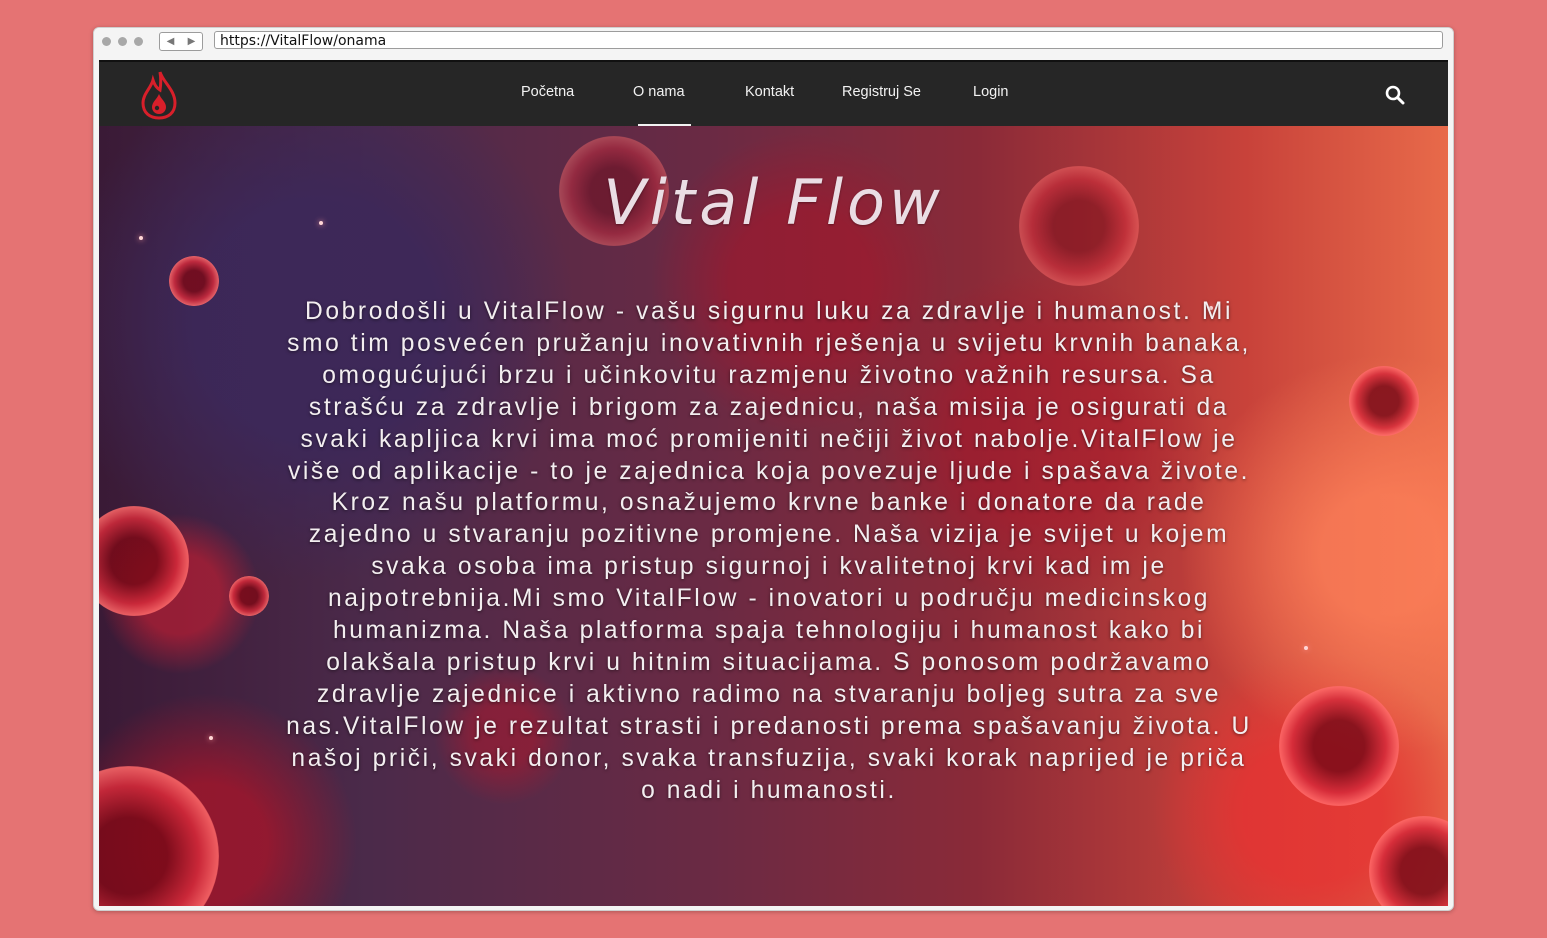 This screenshot has width=1547, height=938. I want to click on browser-chrome: ◀ ▶ https://VitalFlow/onama, so click(773, 43).